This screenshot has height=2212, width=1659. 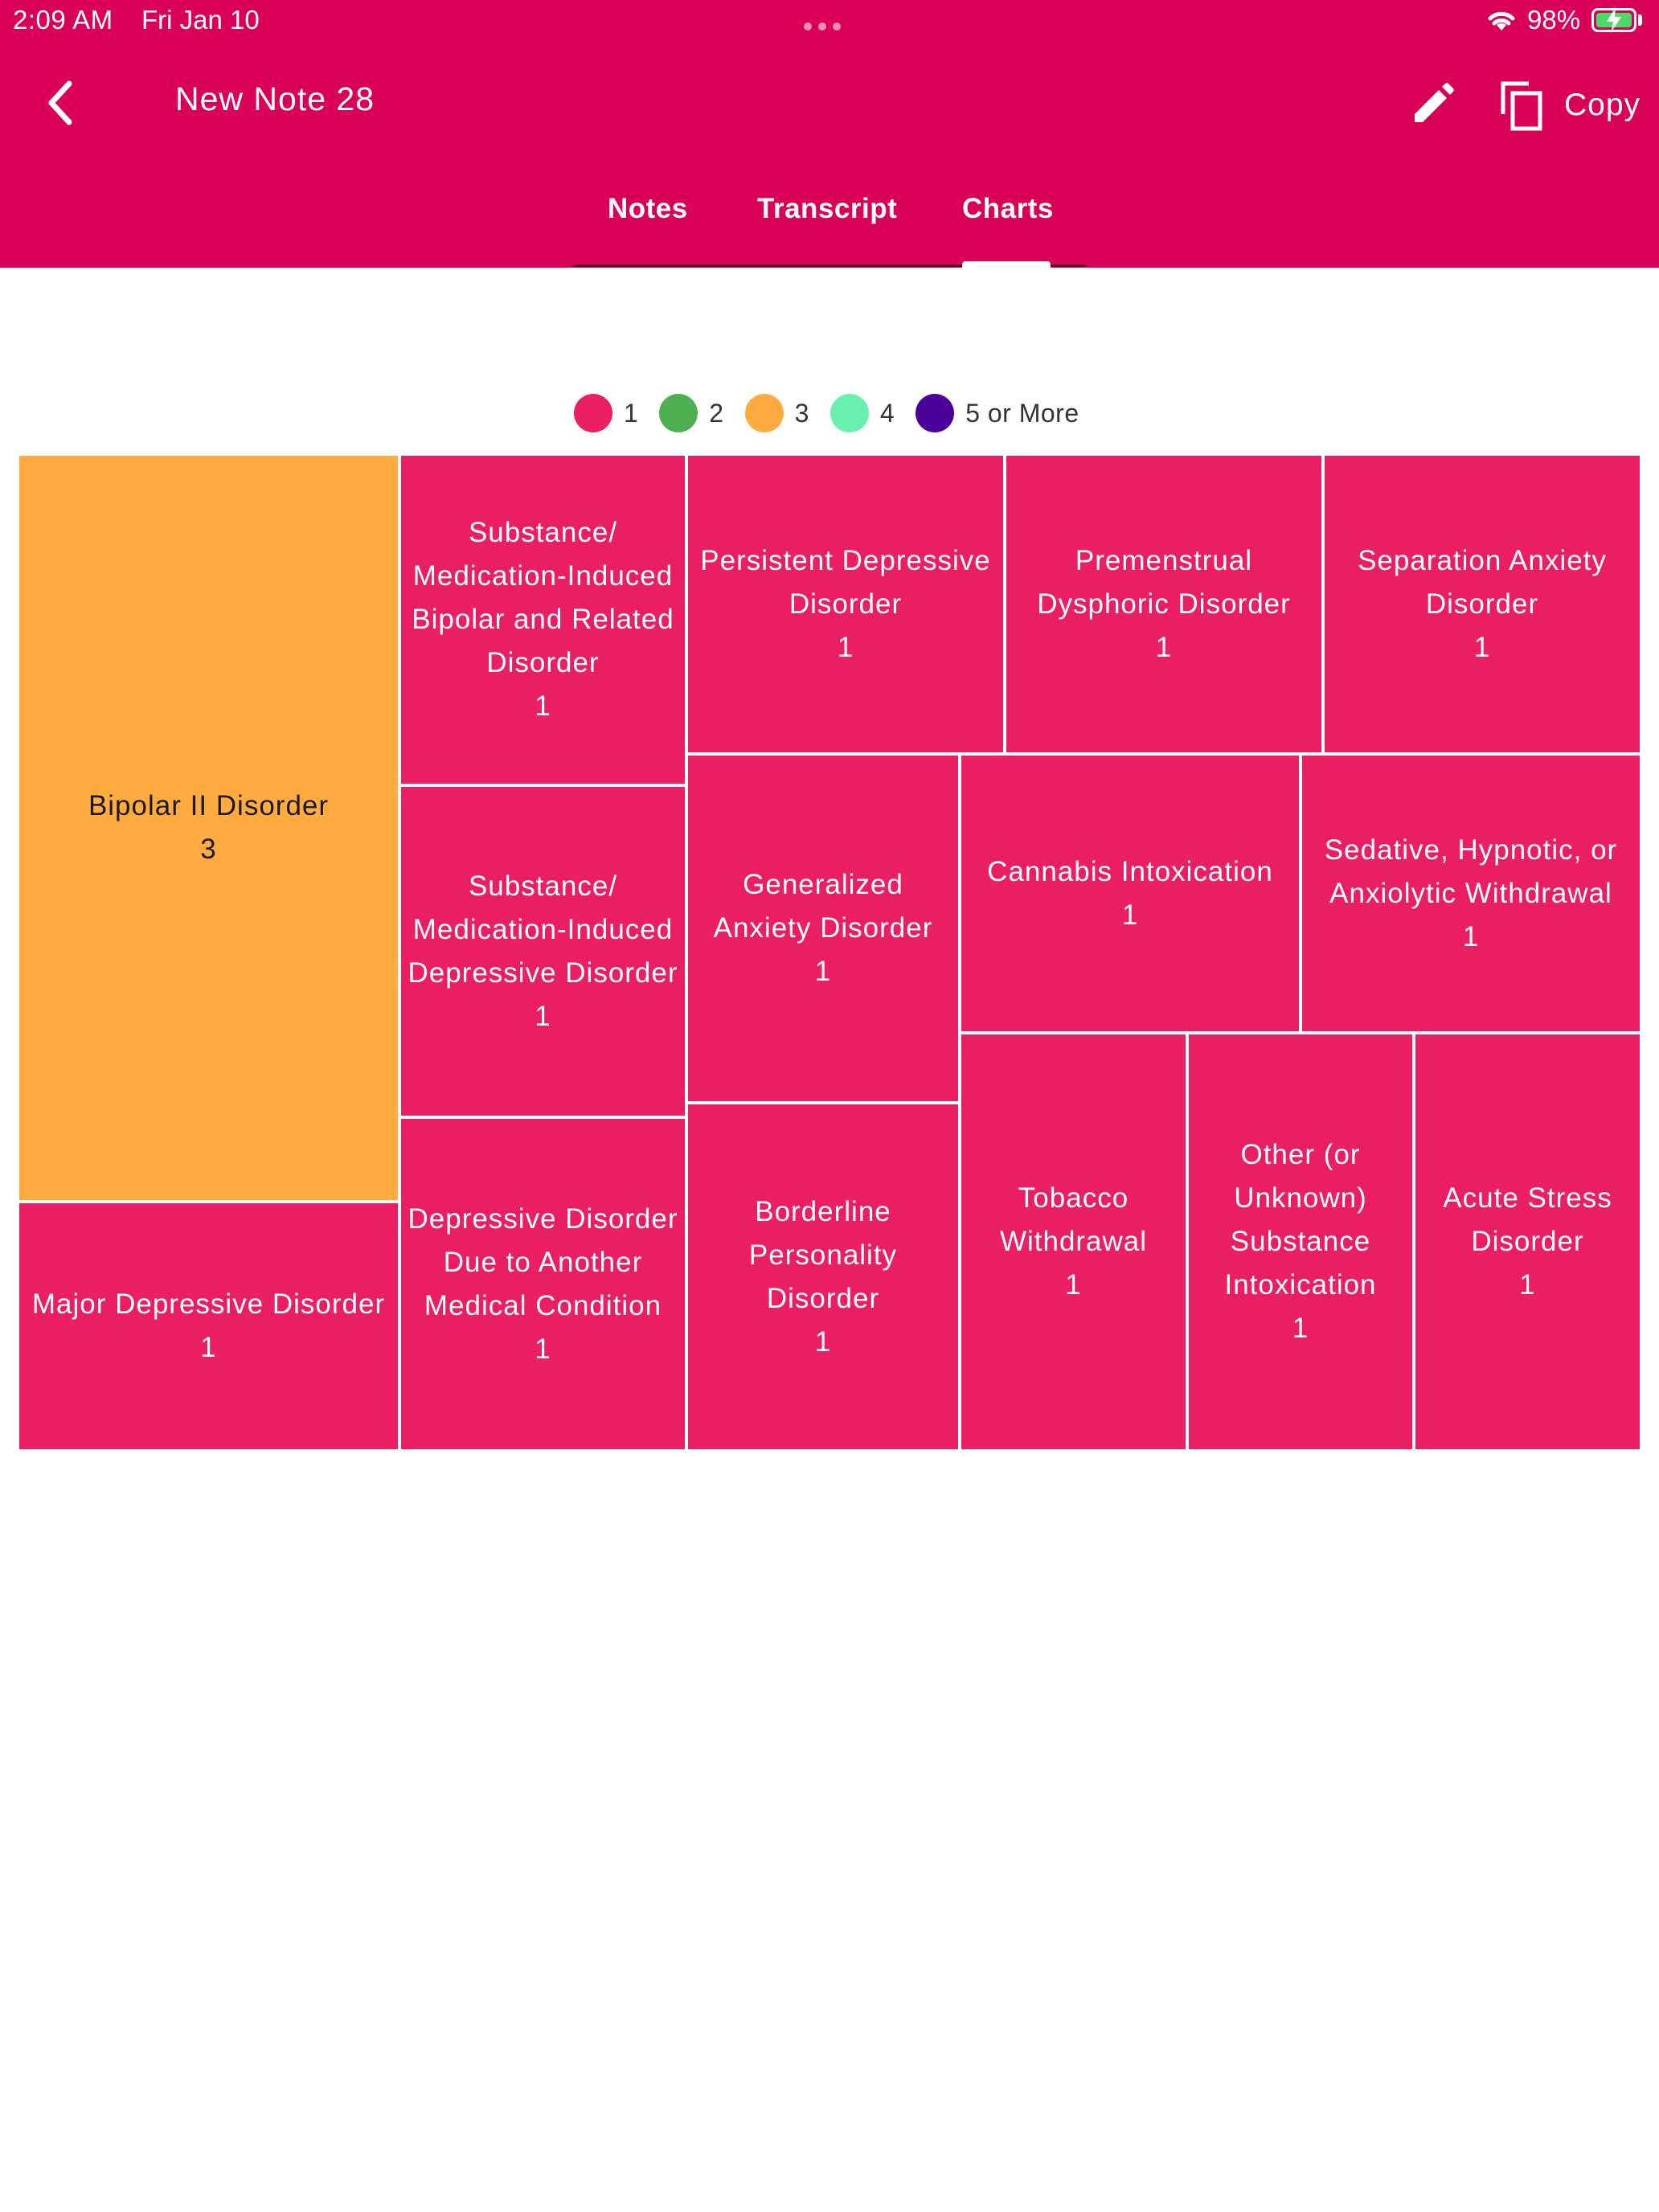 I want to click on treemap-cell: Separation Anxiety Disorder 1, so click(x=1482, y=604).